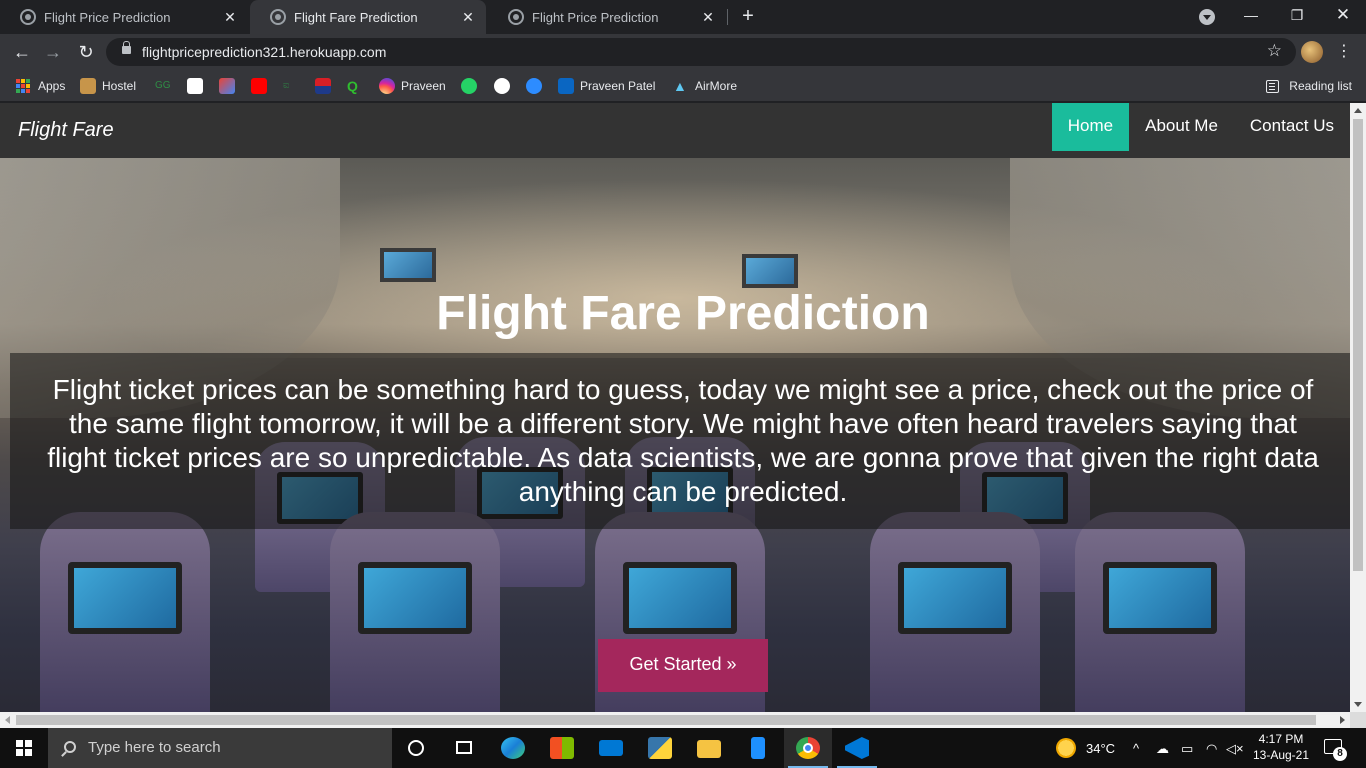 Image resolution: width=1366 pixels, height=768 pixels. I want to click on profile-avatar, so click(1312, 52).